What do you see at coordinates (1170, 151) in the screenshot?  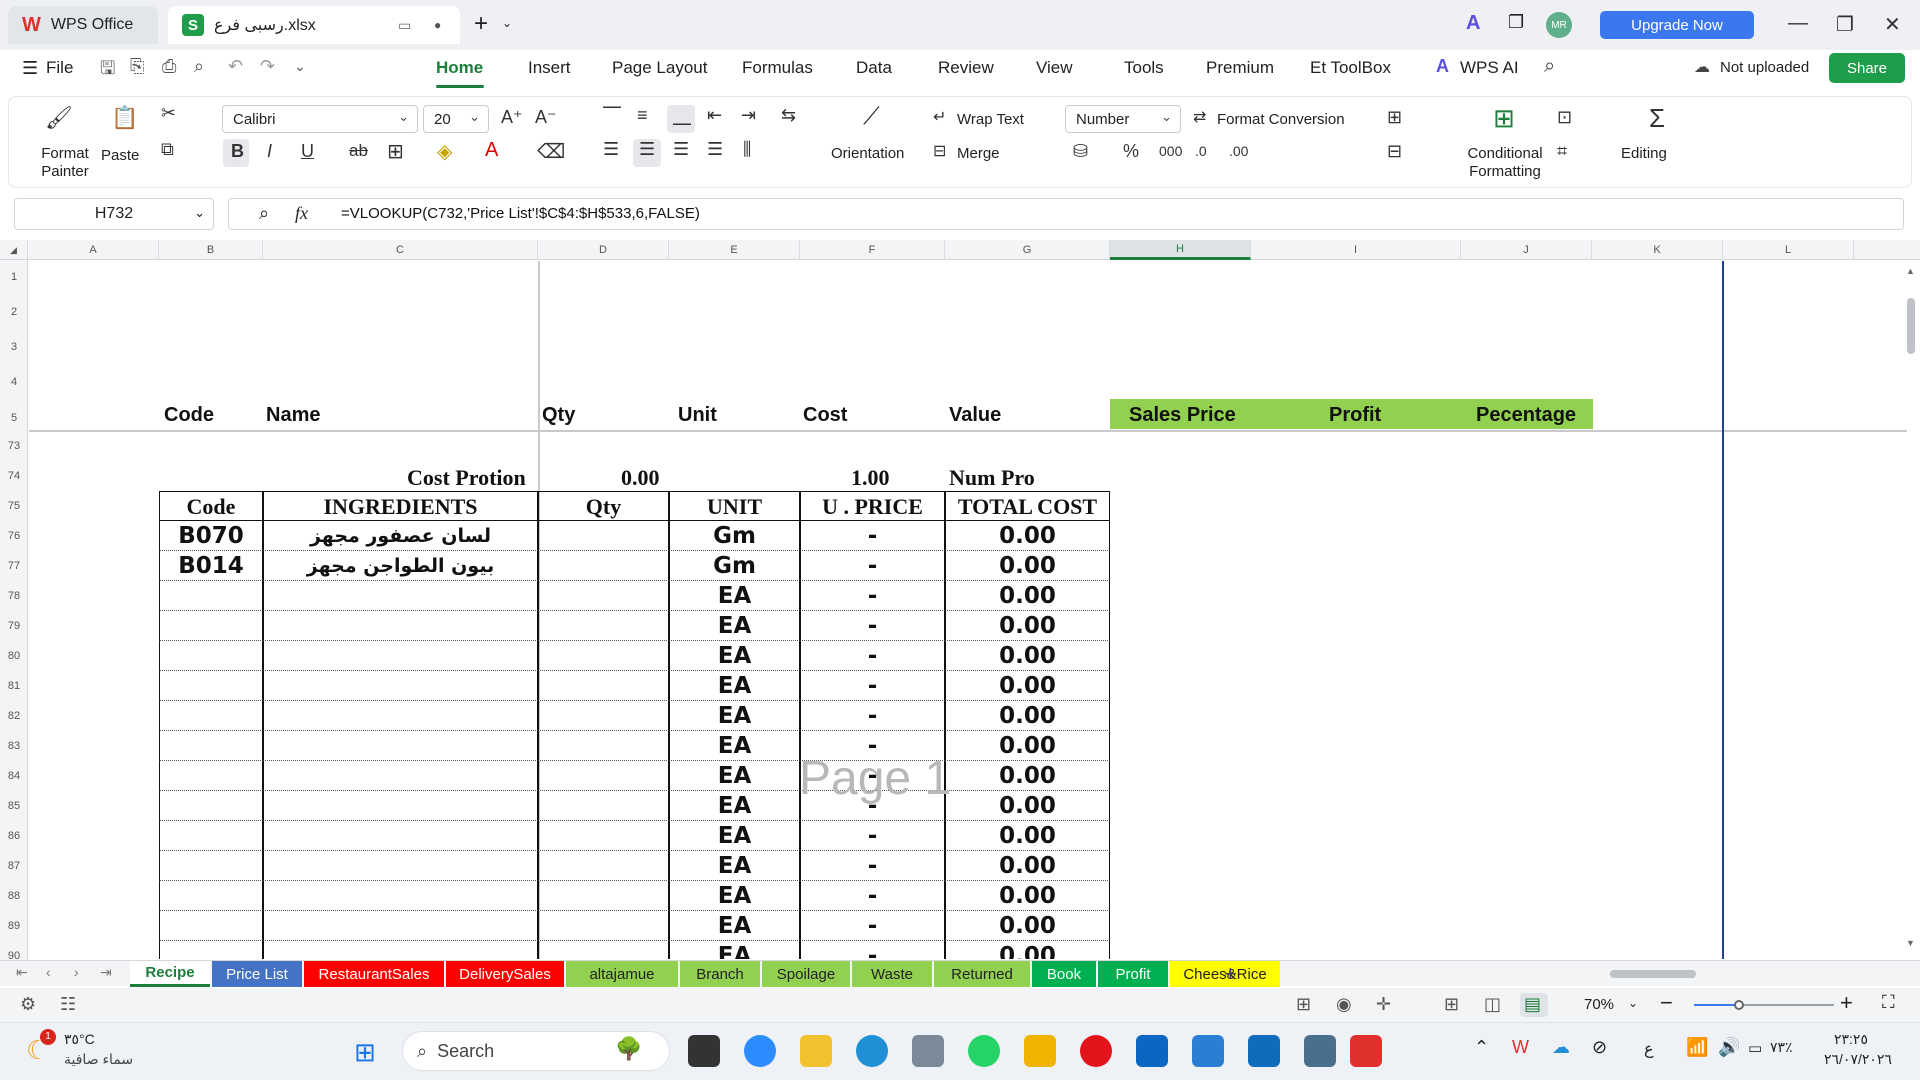 I see `thousands-separator-icon: 000` at bounding box center [1170, 151].